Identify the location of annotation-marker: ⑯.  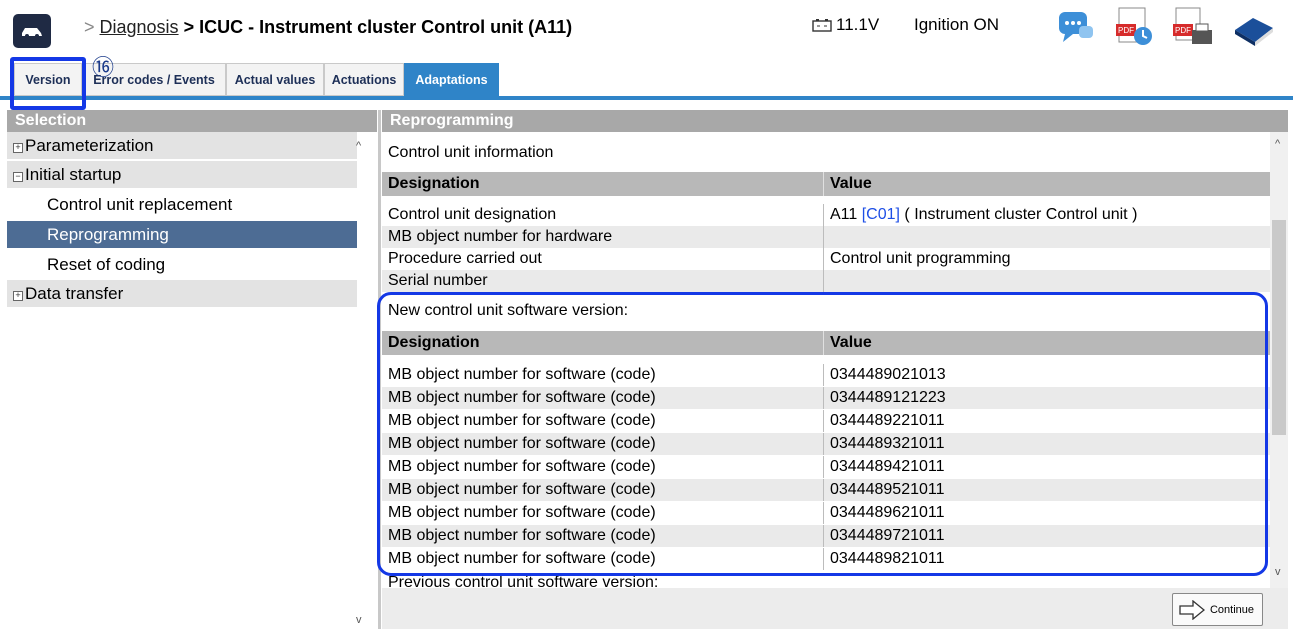
(103, 67).